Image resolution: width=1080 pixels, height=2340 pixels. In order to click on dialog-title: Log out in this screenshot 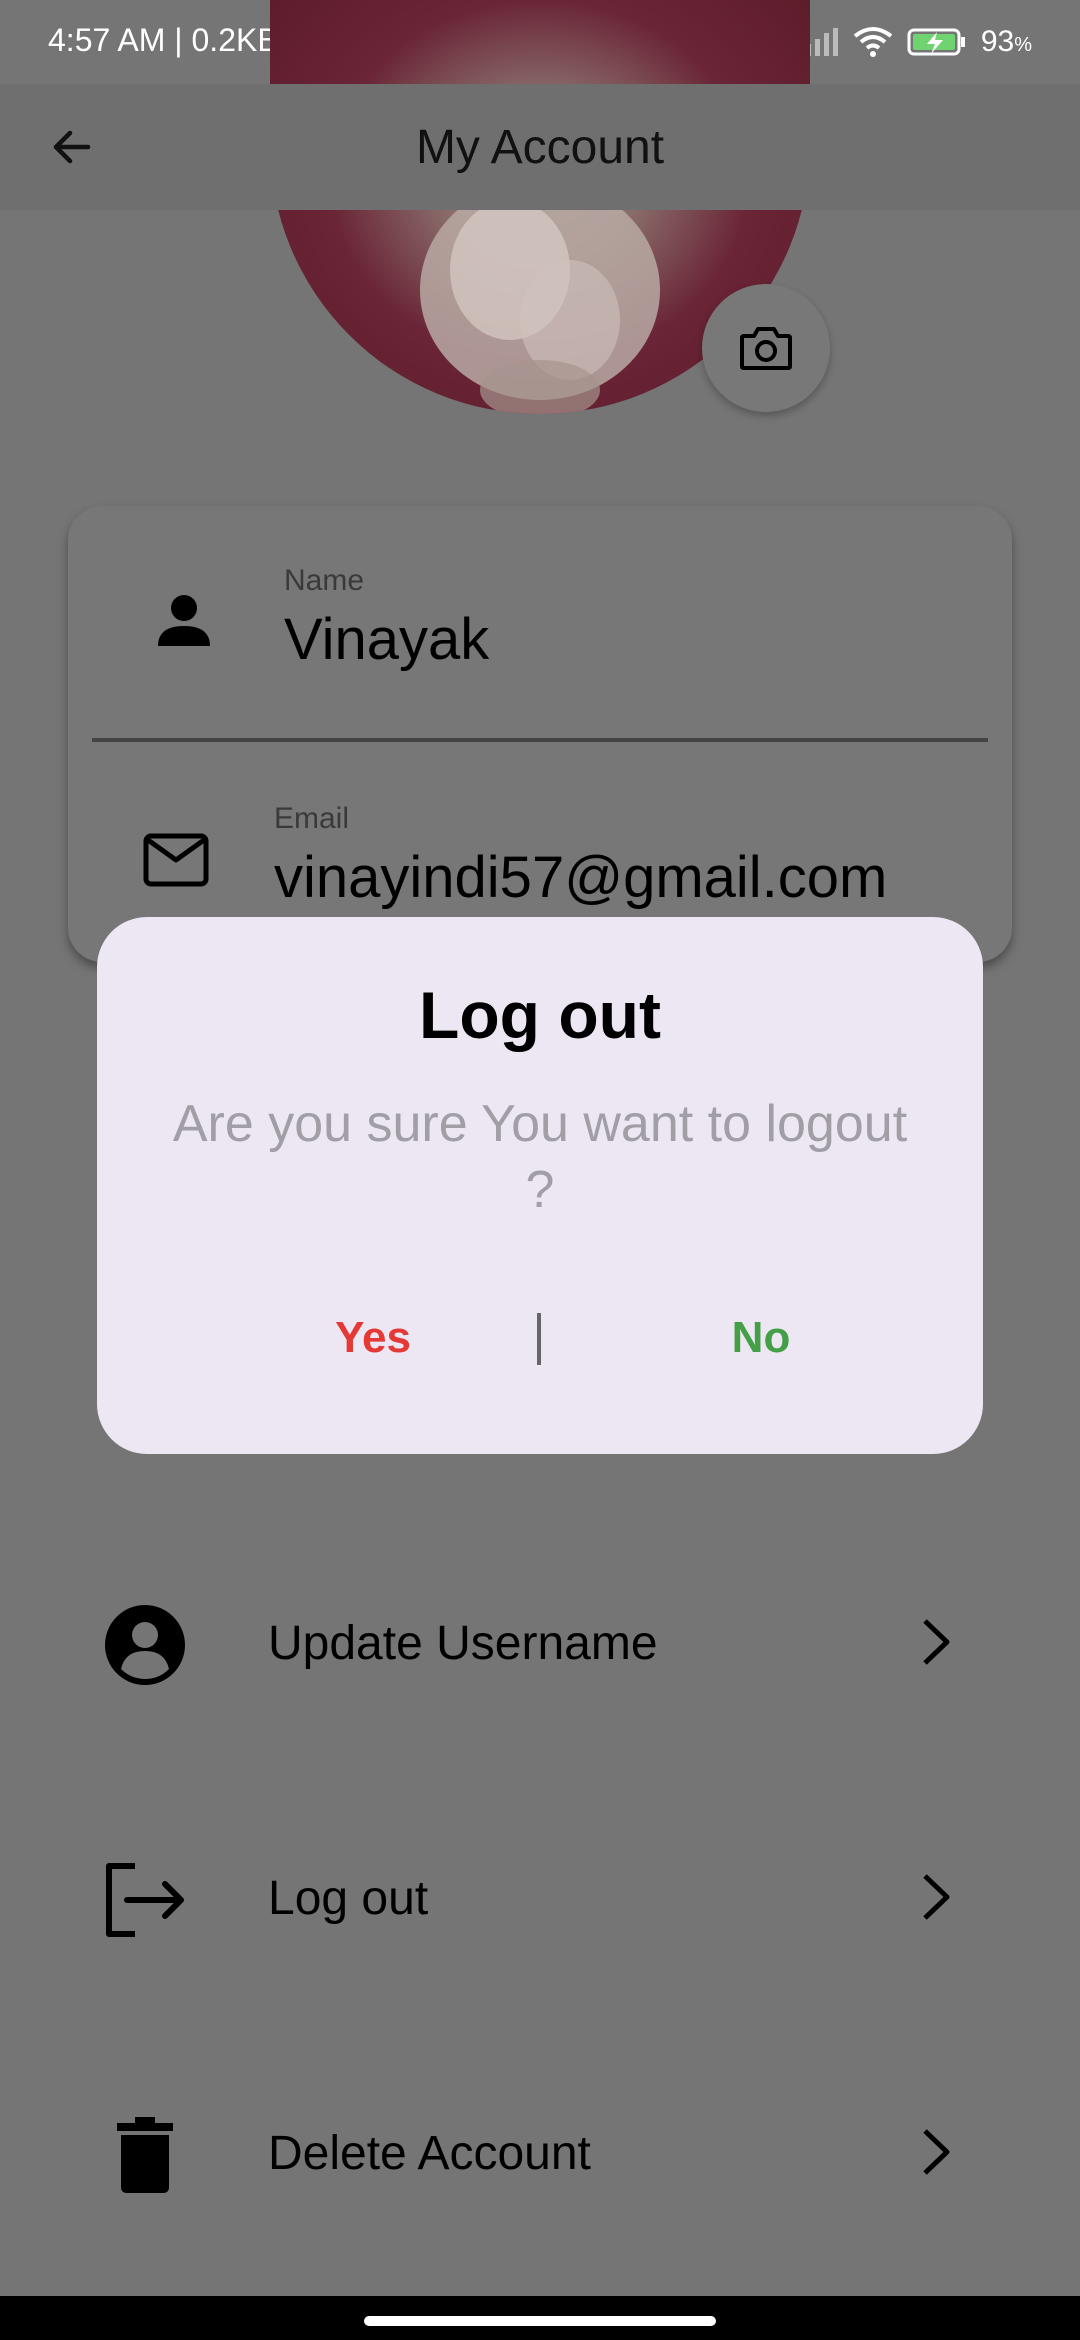, I will do `click(540, 1015)`.